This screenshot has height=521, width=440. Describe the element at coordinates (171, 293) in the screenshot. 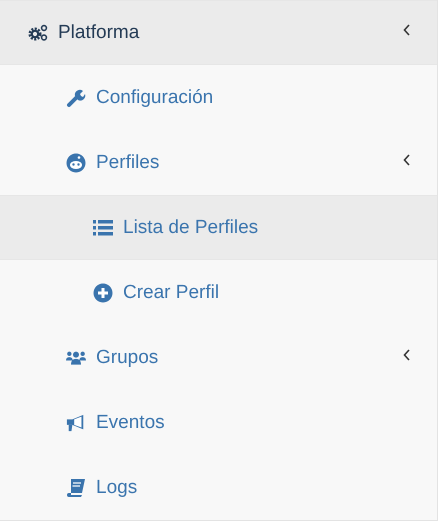

I see `menu-label: Crear Perfil` at that location.